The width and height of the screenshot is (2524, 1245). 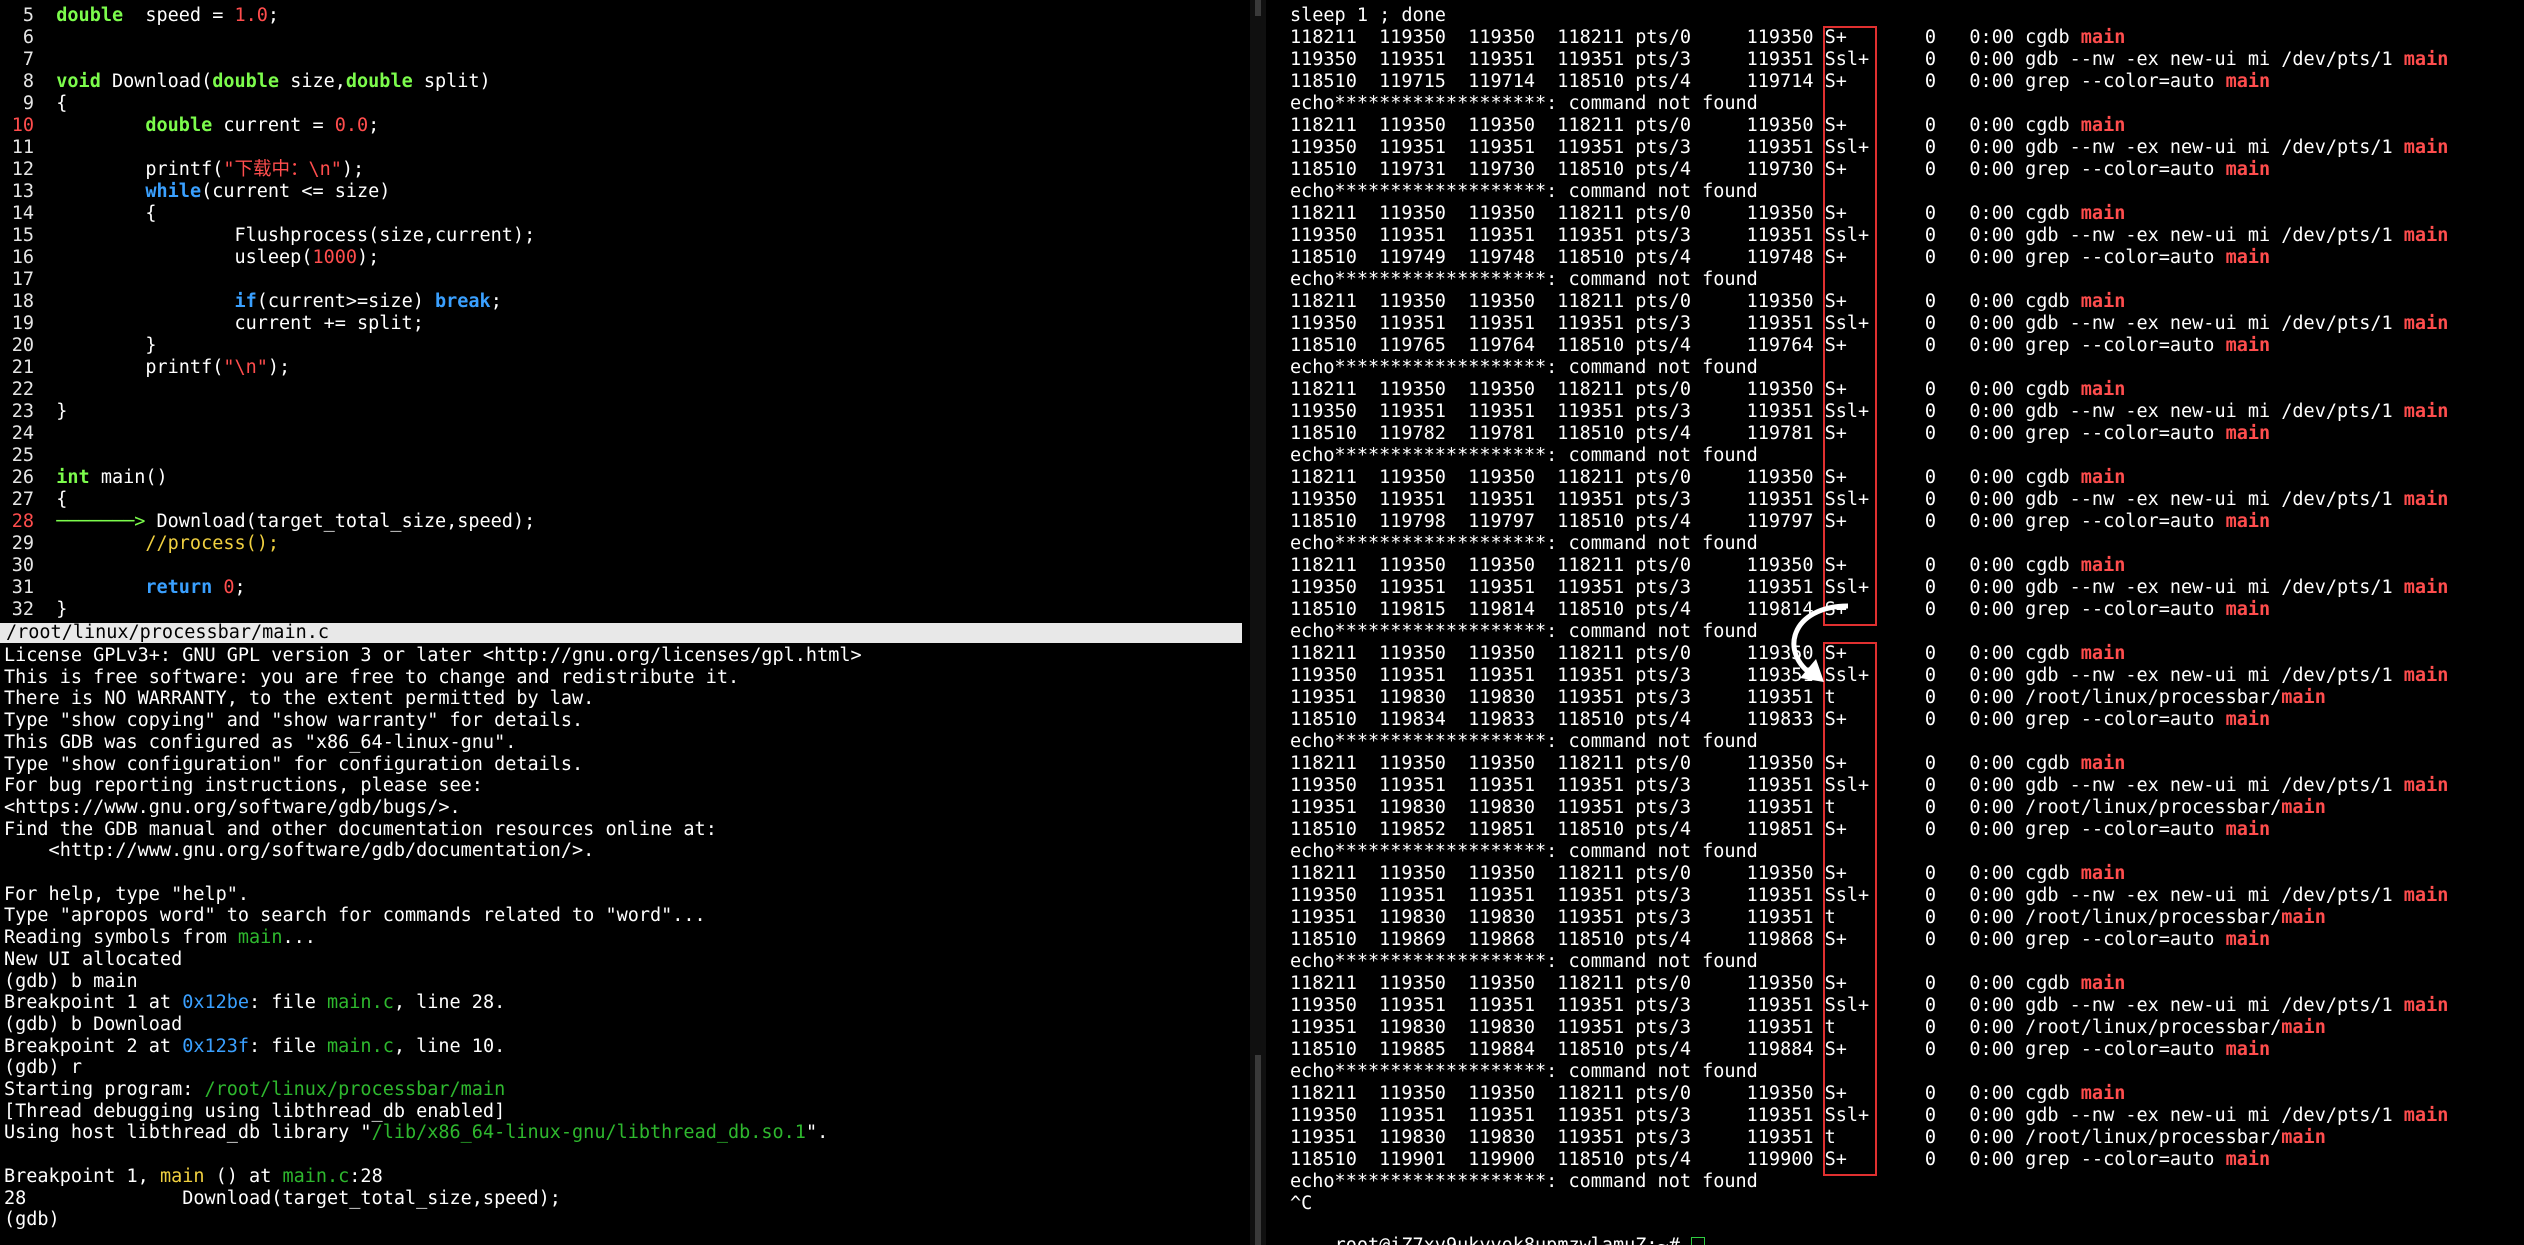 What do you see at coordinates (355, 1089) in the screenshot?
I see `text-span: /root/linux/processbar/main` at bounding box center [355, 1089].